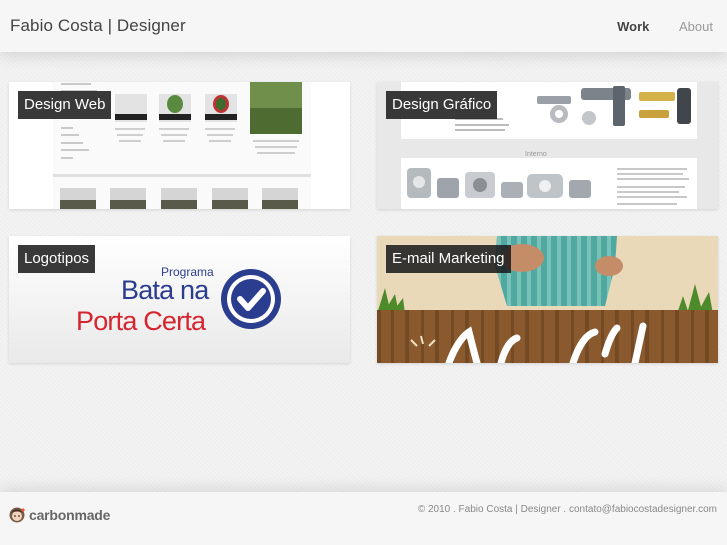 Image resolution: width=727 pixels, height=545 pixels. I want to click on carbonmade-text: carbonmade, so click(70, 515).